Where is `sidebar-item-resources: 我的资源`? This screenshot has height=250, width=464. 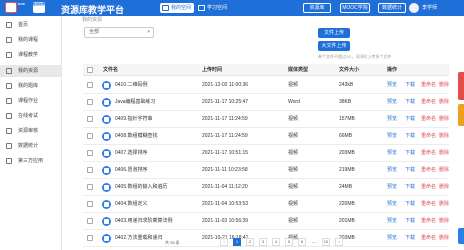 sidebar-item-resources: 我的资源 is located at coordinates (31, 71).